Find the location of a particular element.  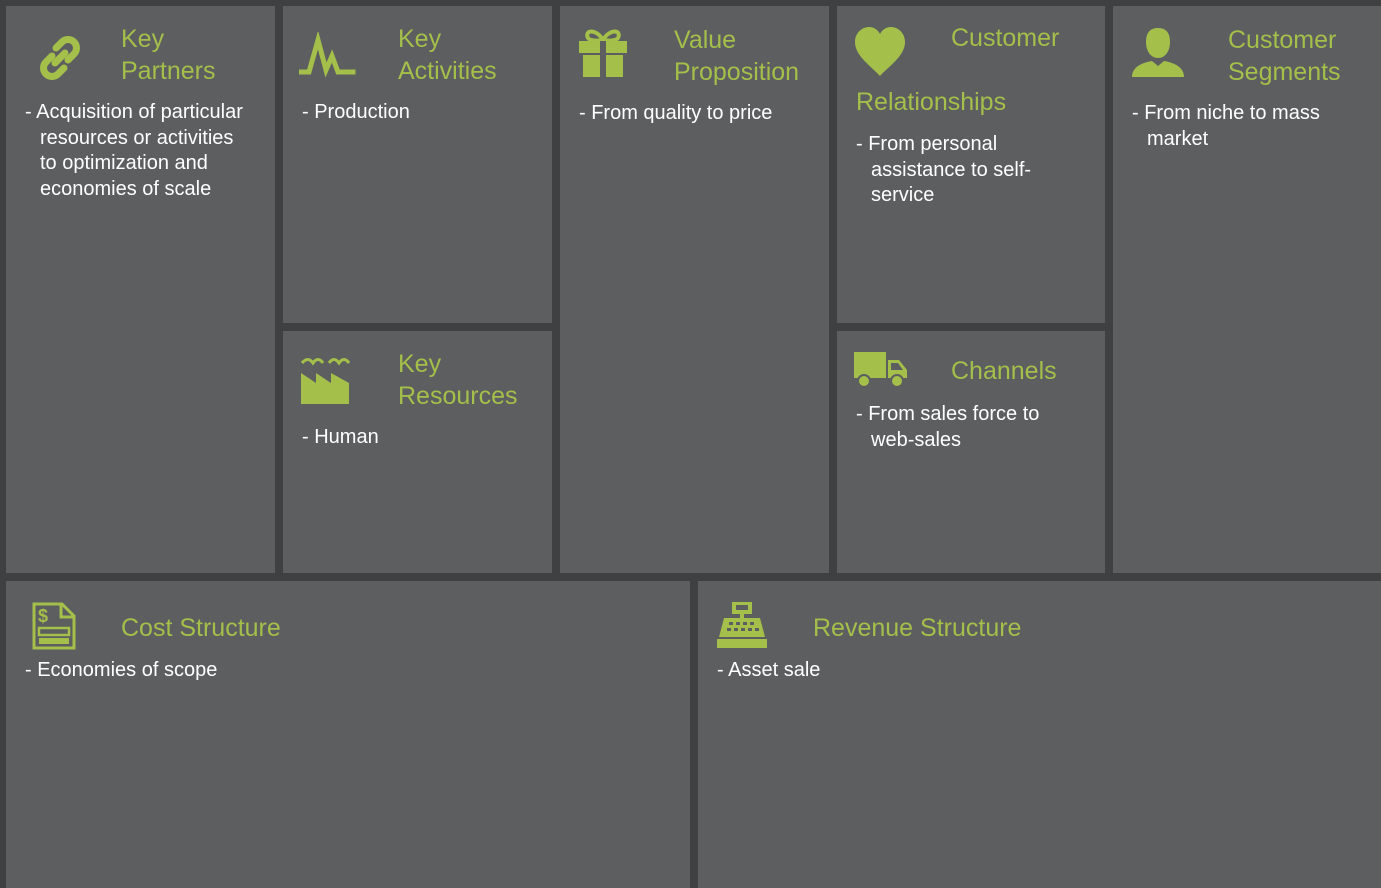

title-text: Cost Structure is located at coordinates (201, 628).